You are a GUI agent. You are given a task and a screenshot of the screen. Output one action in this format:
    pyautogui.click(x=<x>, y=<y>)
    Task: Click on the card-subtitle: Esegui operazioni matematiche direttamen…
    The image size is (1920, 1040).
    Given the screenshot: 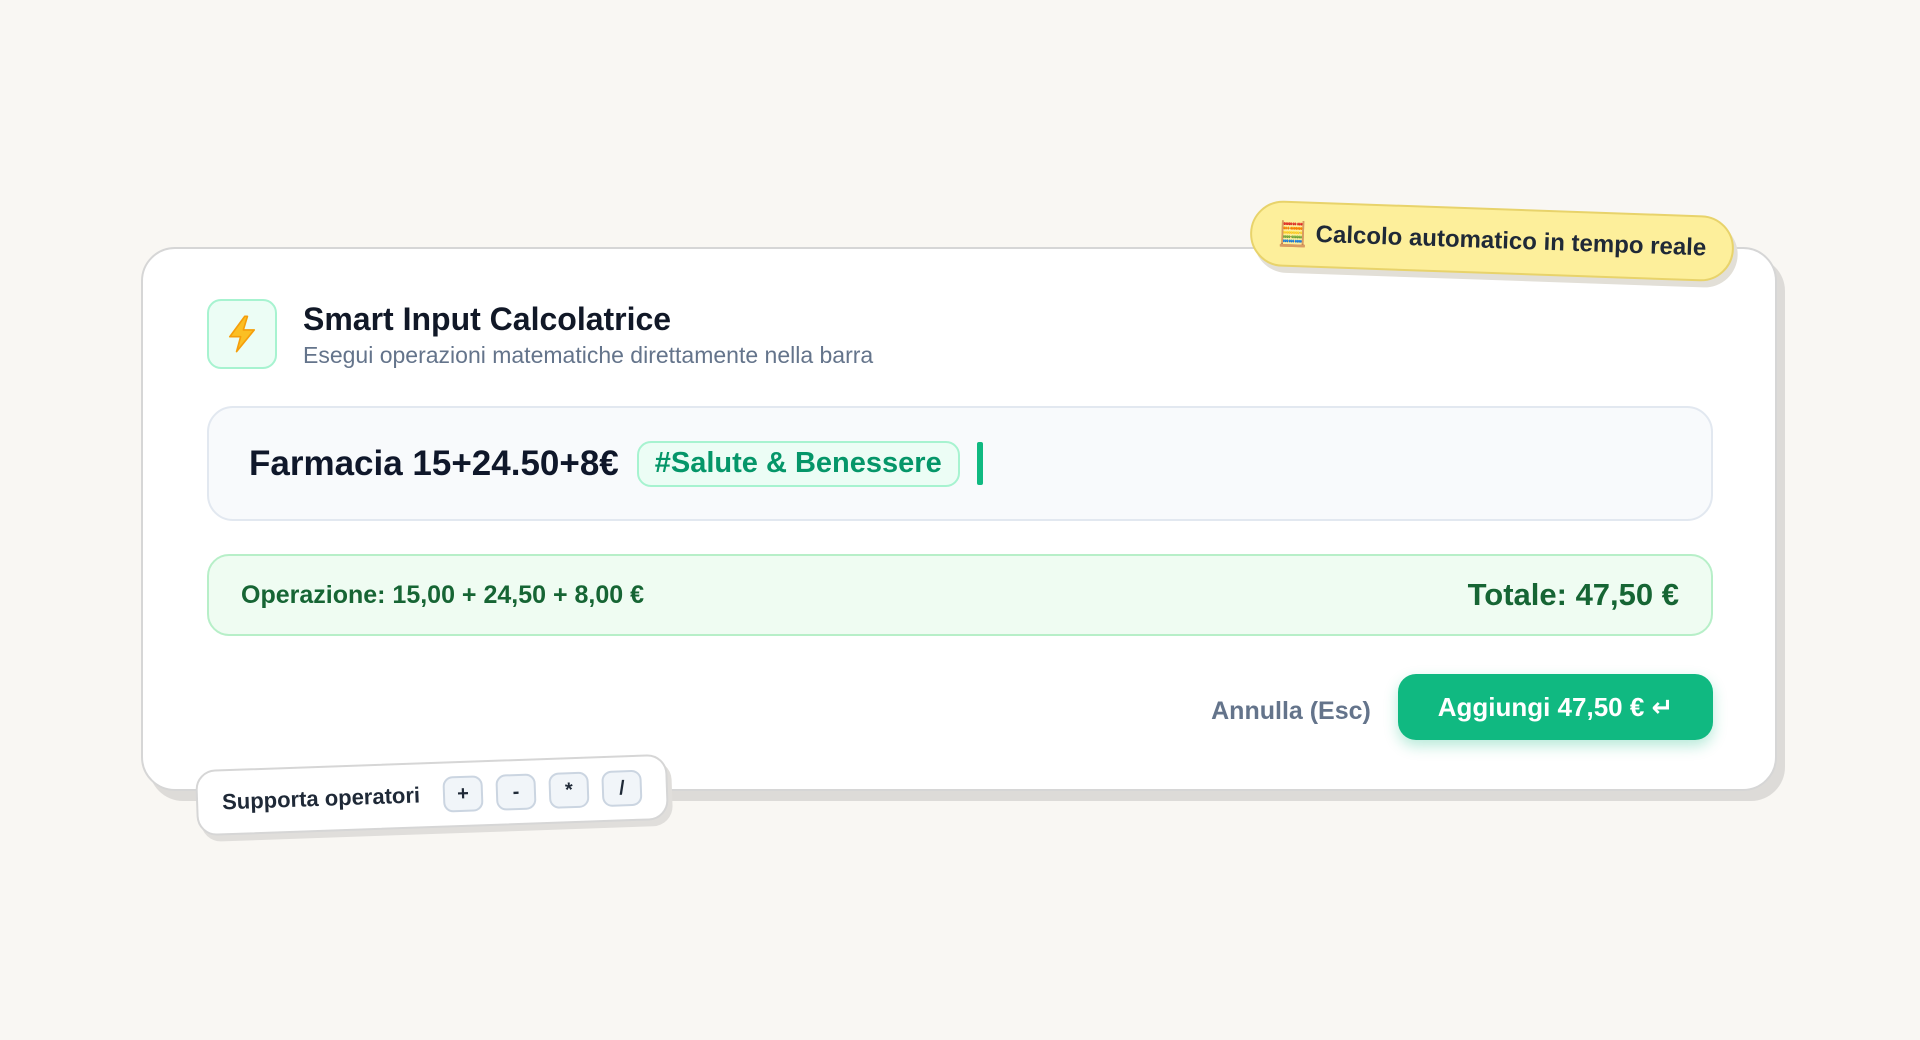 What is the action you would take?
    pyautogui.click(x=588, y=355)
    